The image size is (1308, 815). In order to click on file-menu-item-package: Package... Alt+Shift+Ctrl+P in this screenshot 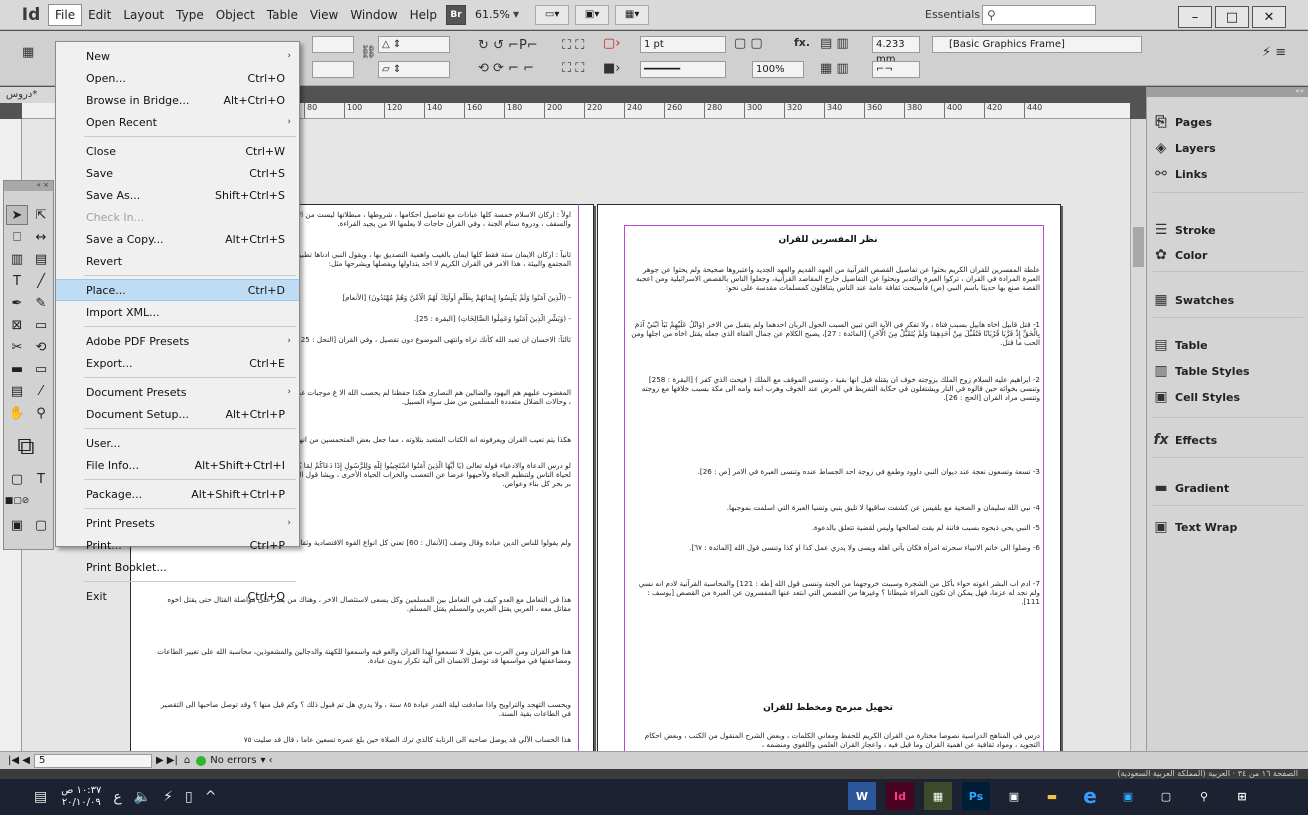, I will do `click(177, 494)`.